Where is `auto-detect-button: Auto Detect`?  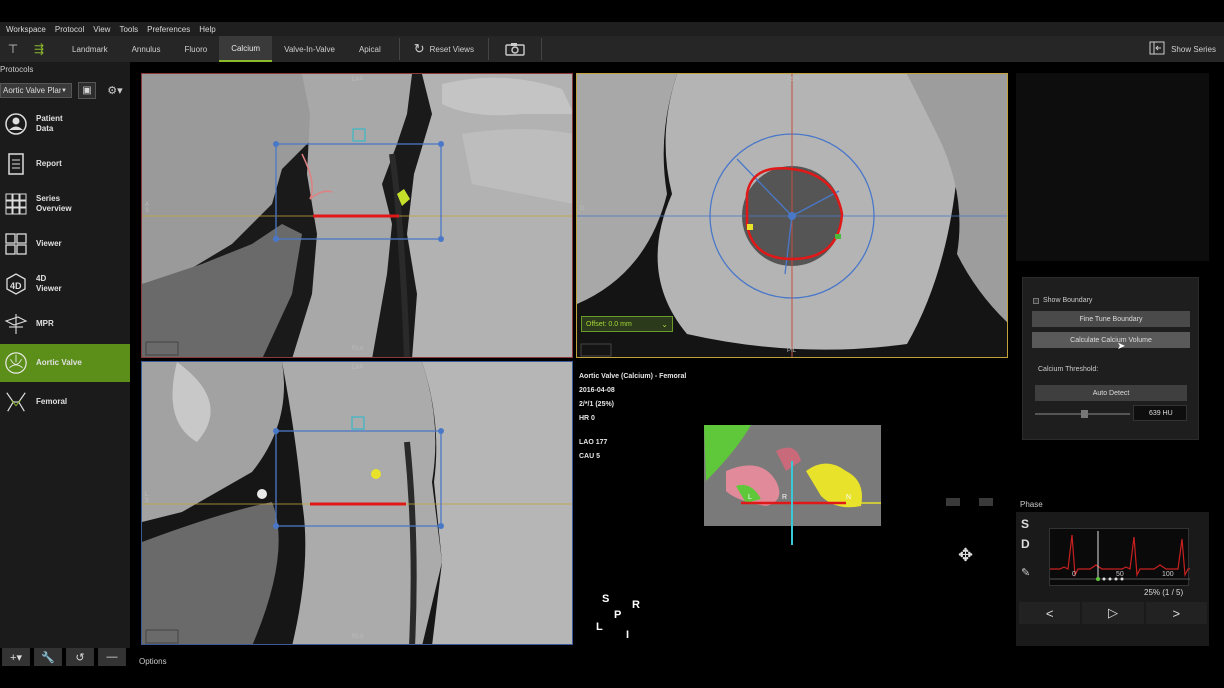 auto-detect-button: Auto Detect is located at coordinates (1111, 393).